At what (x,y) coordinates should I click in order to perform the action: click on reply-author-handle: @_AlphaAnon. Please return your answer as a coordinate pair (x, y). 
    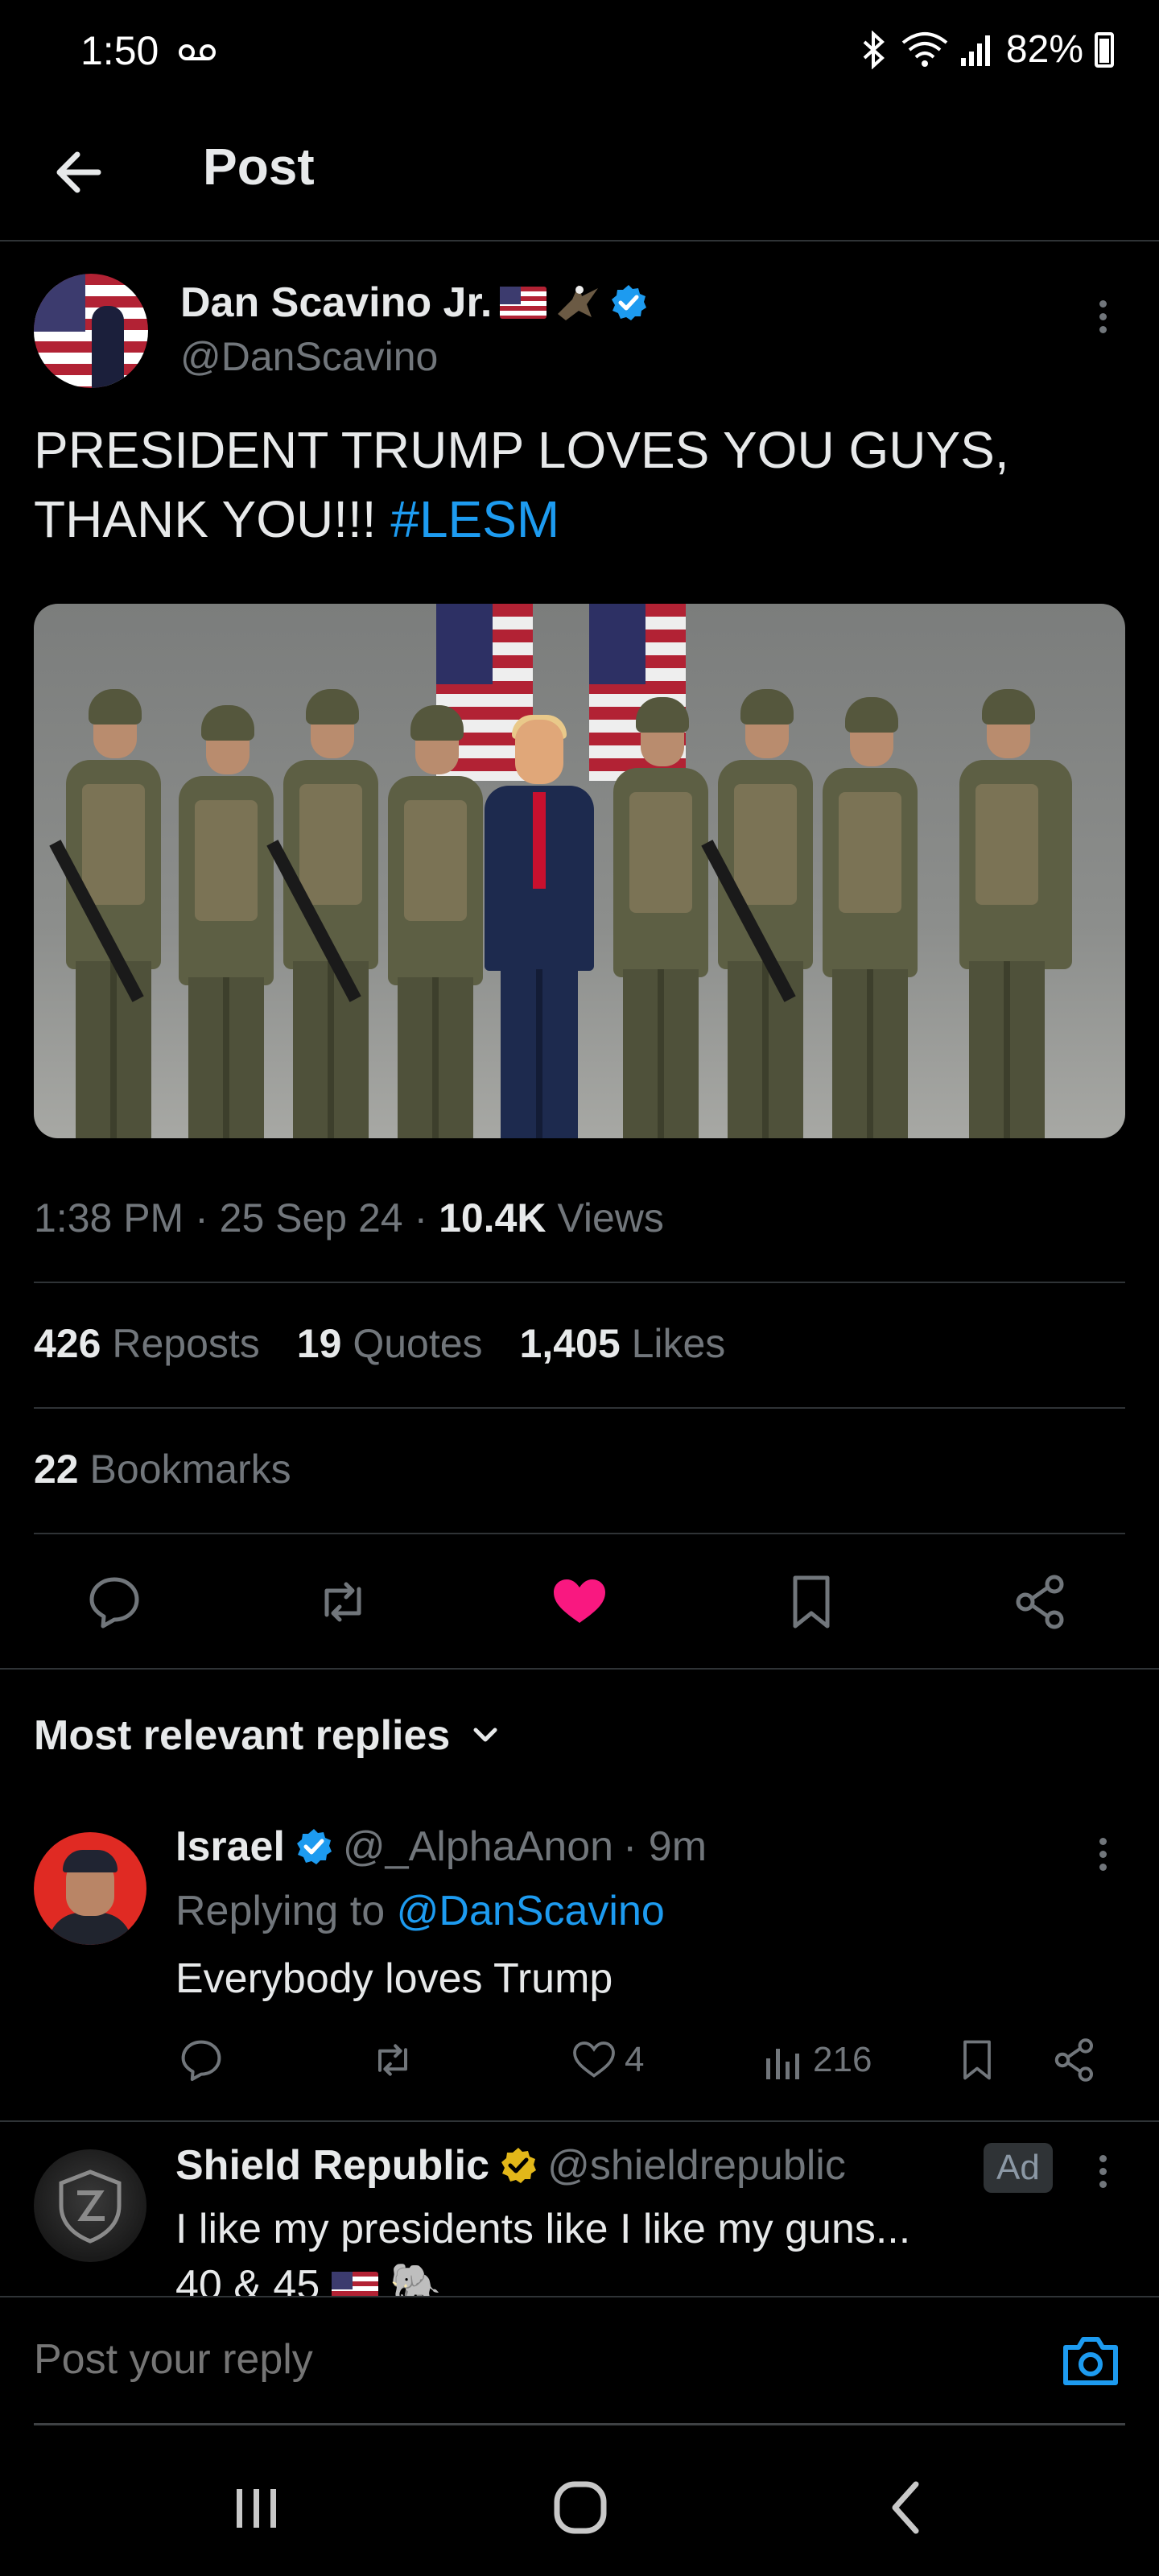
    Looking at the image, I should click on (478, 1847).